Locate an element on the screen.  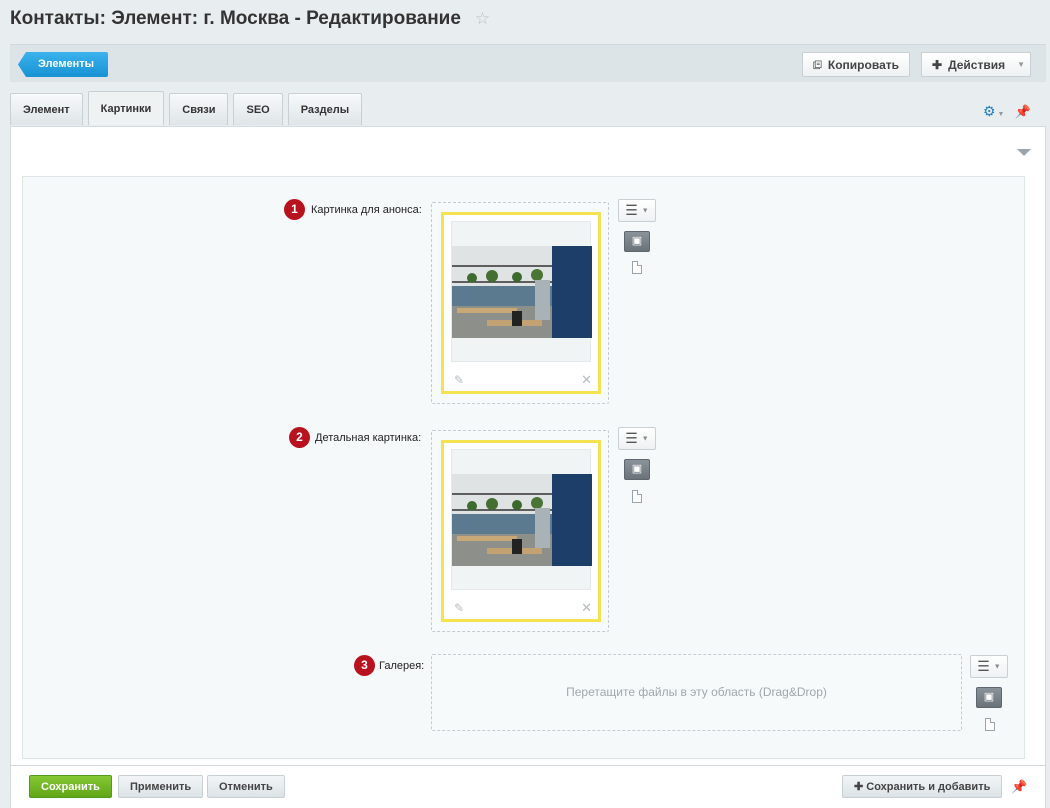
preview-picture-frame is located at coordinates (521, 291).